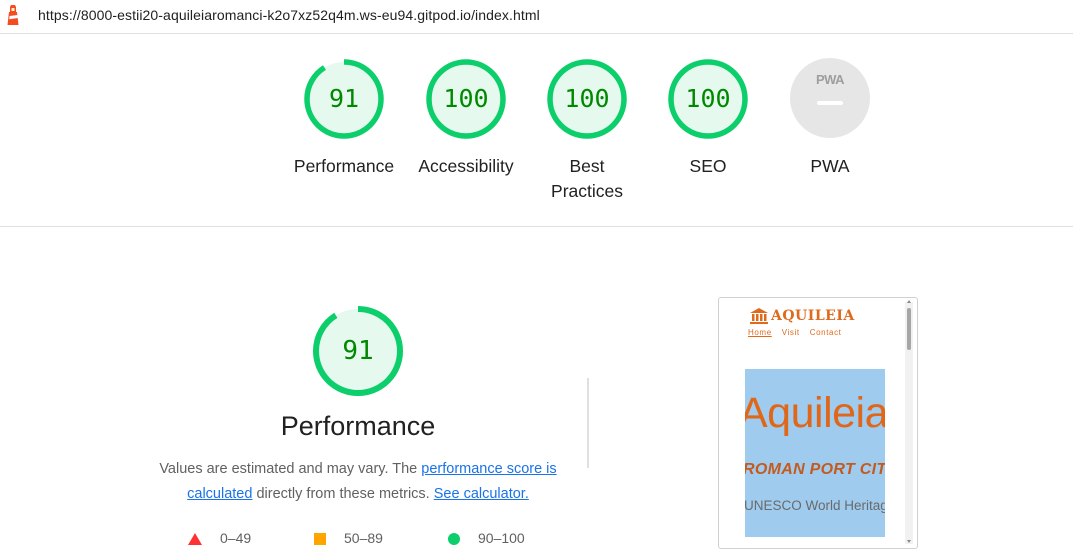 This screenshot has height=559, width=1073. What do you see at coordinates (909, 301) in the screenshot?
I see `scroll-up-arrow-icon` at bounding box center [909, 301].